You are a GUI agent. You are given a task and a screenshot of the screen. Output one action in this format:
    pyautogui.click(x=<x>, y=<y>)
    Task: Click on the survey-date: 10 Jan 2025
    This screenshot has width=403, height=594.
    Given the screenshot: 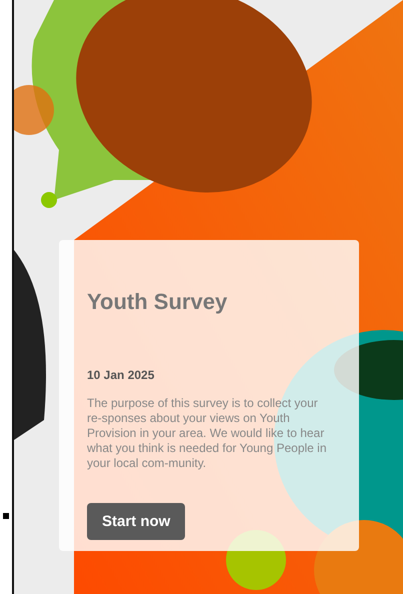 What is the action you would take?
    pyautogui.click(x=120, y=375)
    